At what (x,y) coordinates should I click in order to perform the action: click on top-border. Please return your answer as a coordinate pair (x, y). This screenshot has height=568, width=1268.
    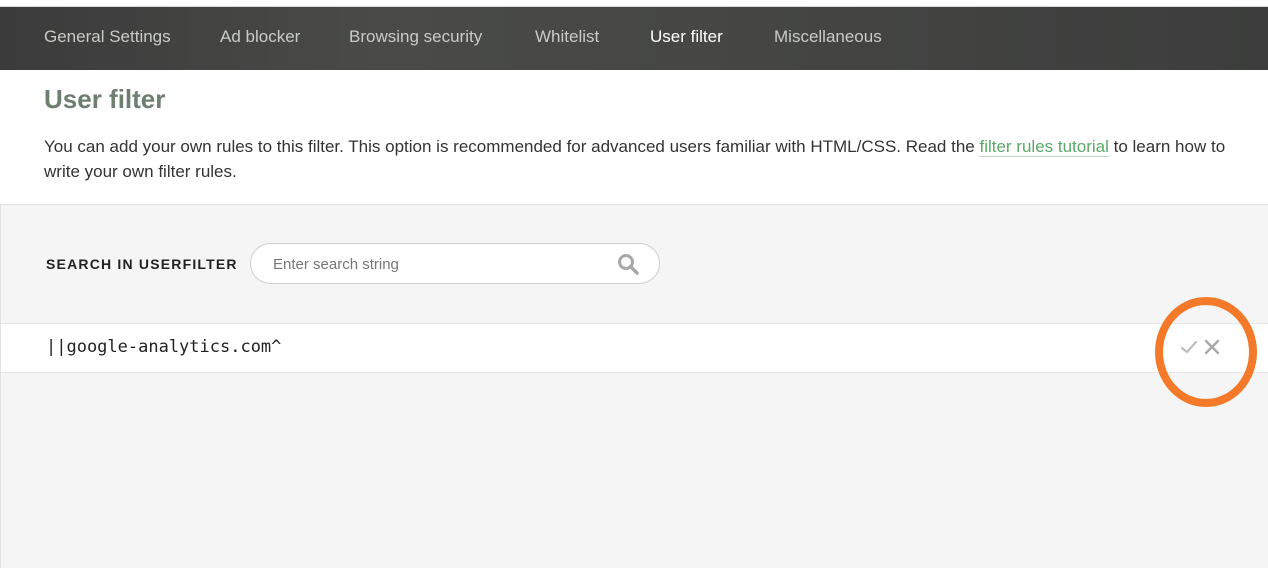
    Looking at the image, I should click on (634, 3).